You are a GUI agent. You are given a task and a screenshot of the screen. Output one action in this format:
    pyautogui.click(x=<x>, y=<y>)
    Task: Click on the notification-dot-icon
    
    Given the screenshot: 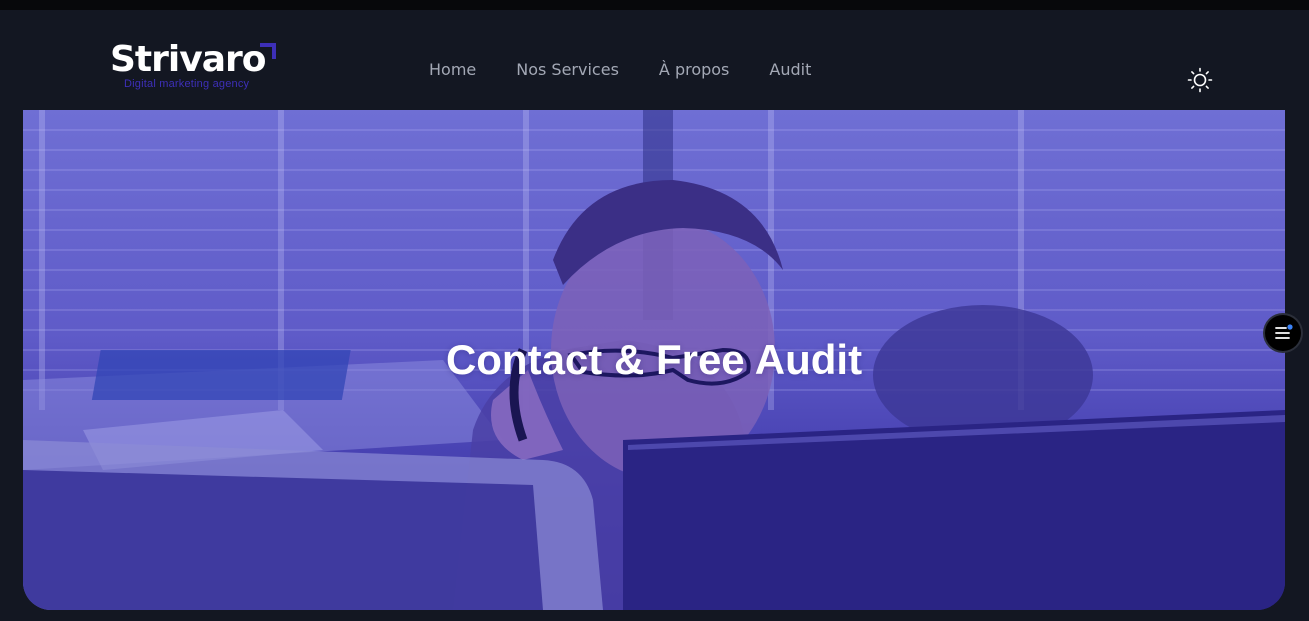 What is the action you would take?
    pyautogui.click(x=1290, y=327)
    